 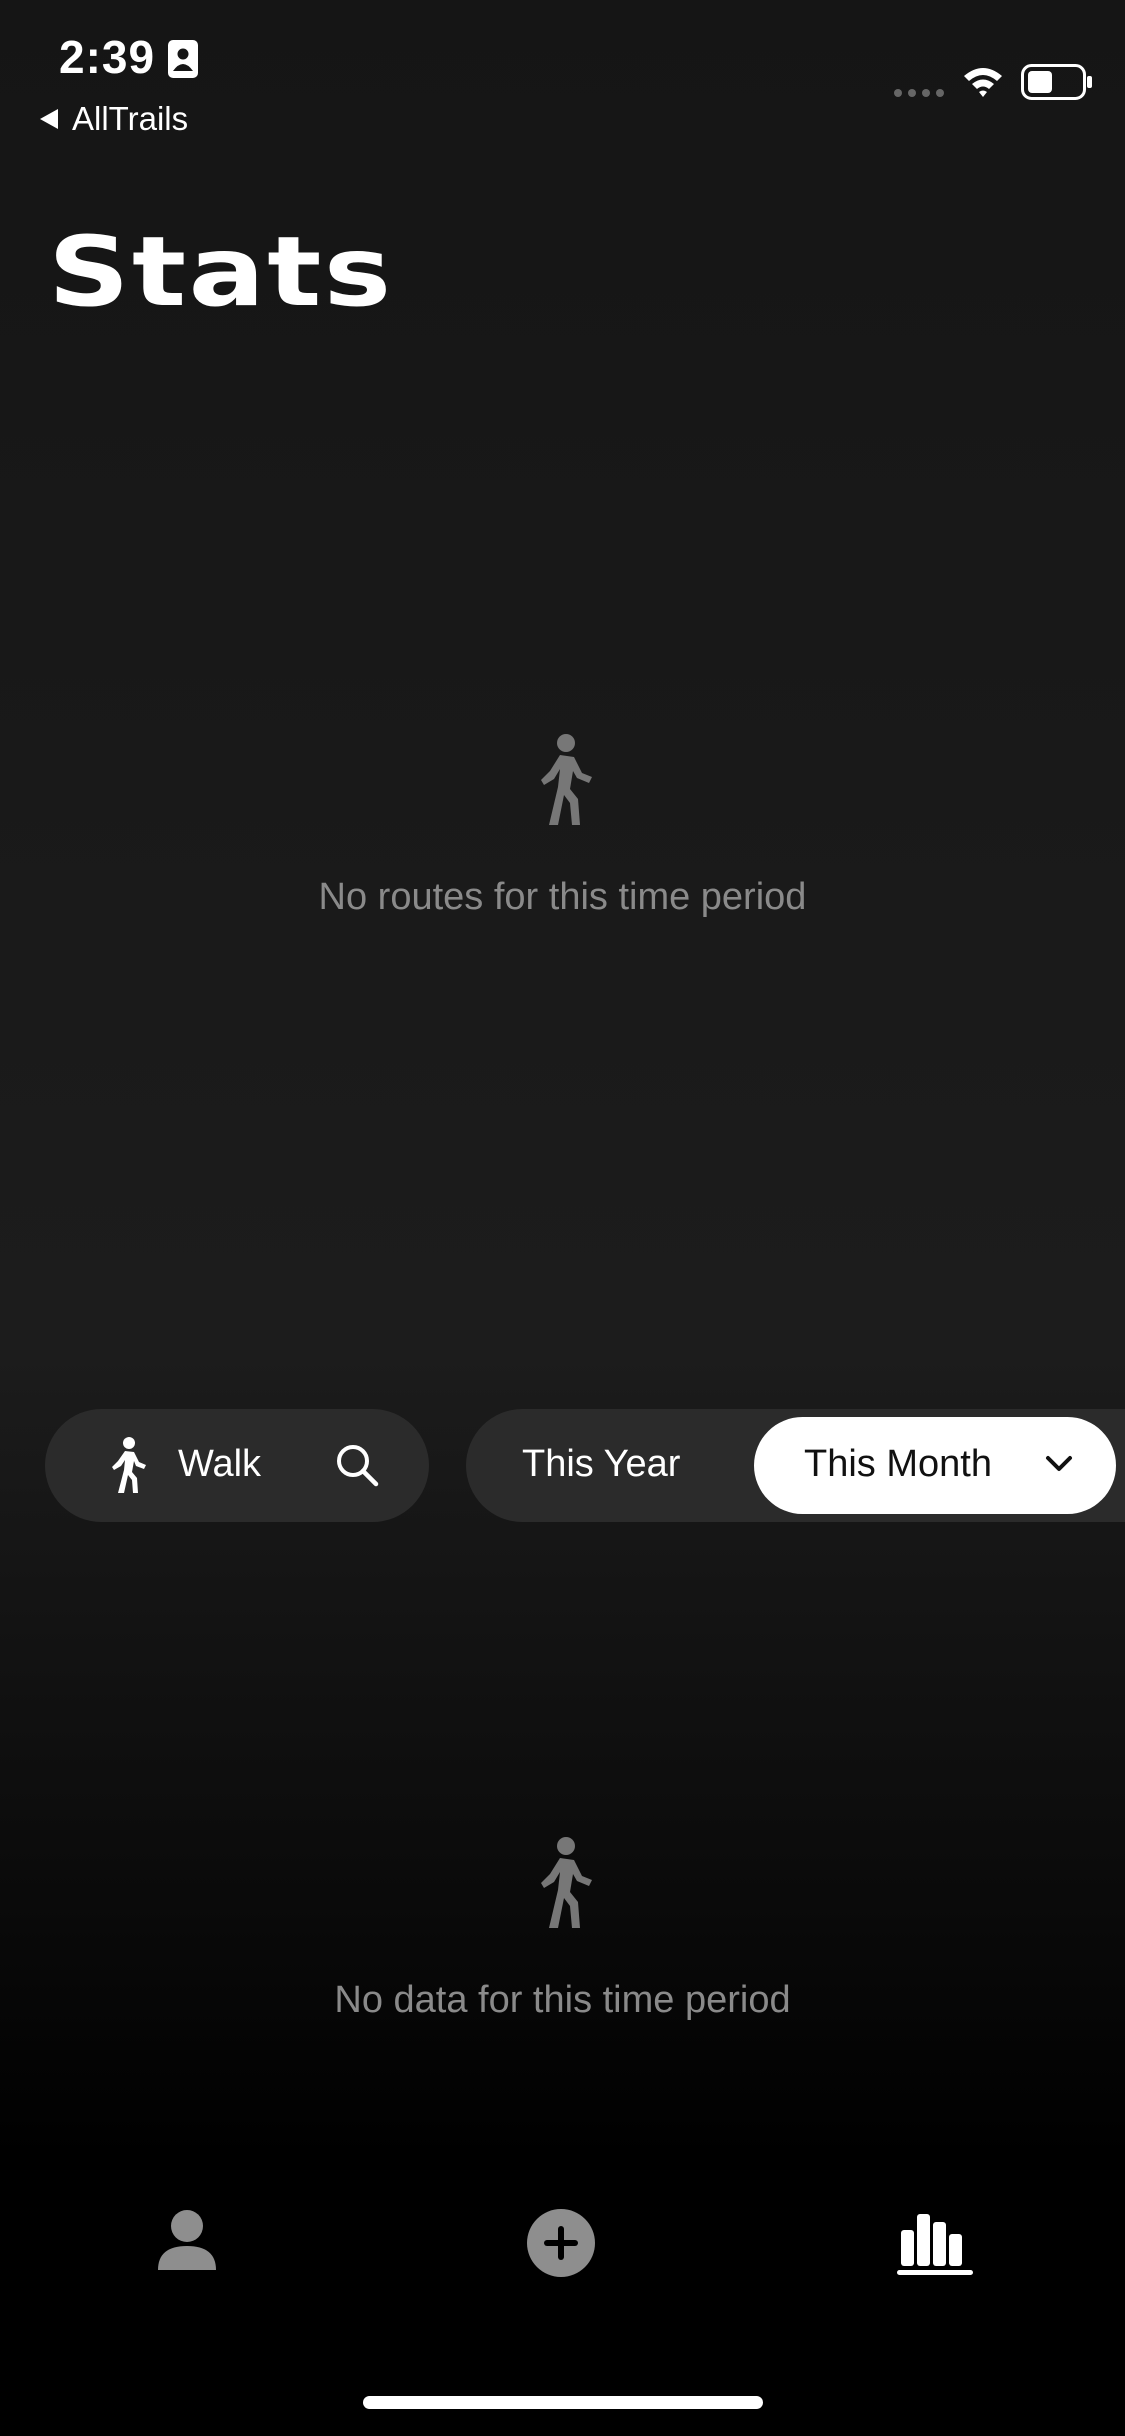 I want to click on back-to-alltrails-link: AllTrails, so click(x=113, y=119).